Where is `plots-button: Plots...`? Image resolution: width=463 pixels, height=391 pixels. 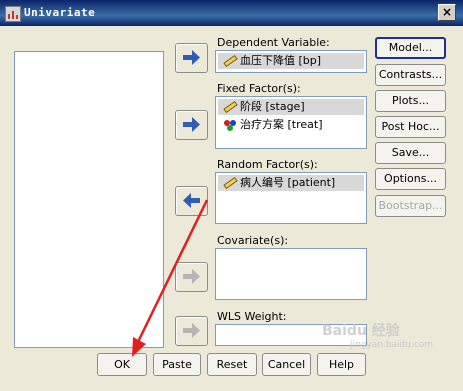 plots-button: Plots... is located at coordinates (410, 101).